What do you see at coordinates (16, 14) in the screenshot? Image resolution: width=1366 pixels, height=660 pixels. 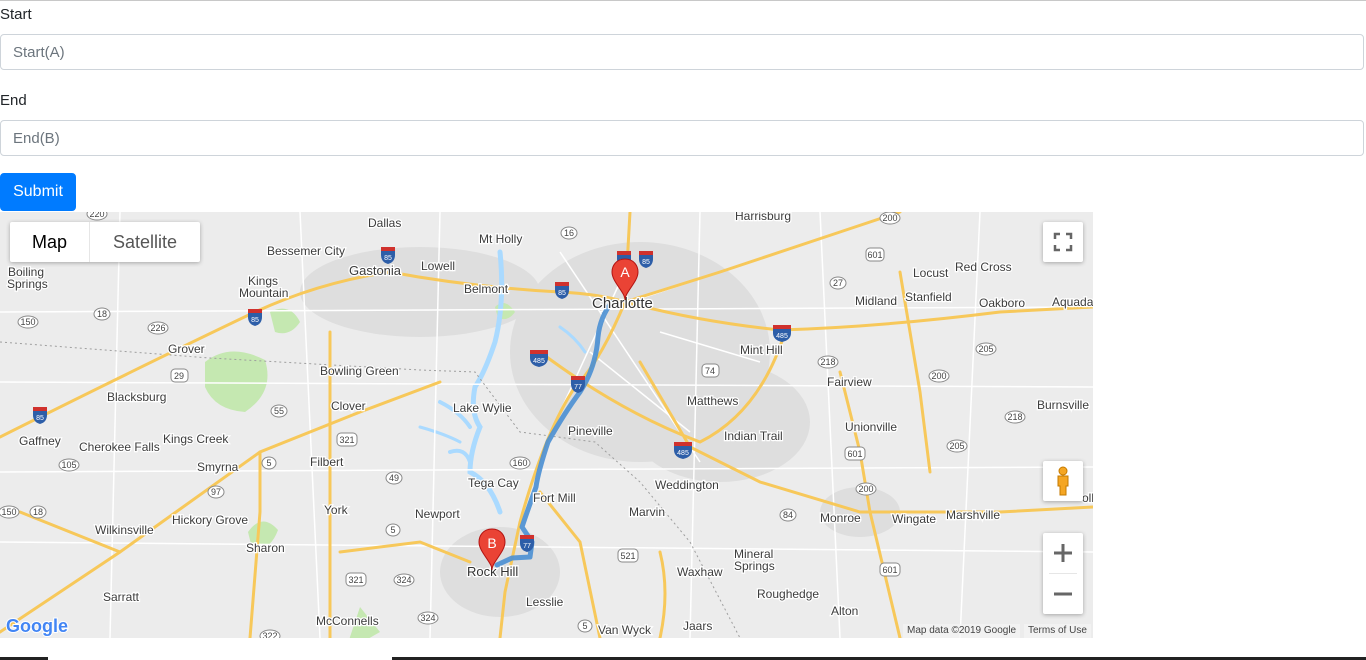 I see `start-label: Start` at bounding box center [16, 14].